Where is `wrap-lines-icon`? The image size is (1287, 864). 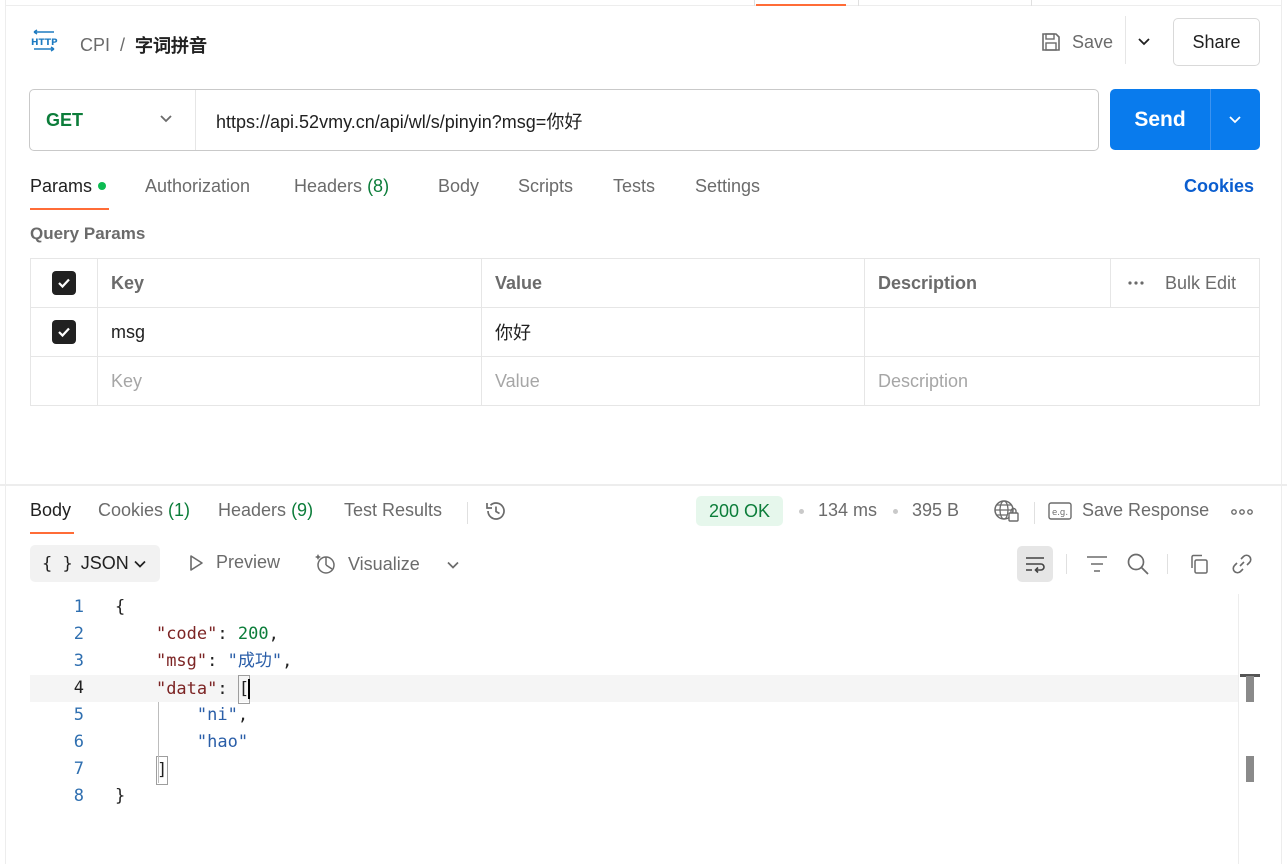
wrap-lines-icon is located at coordinates (1035, 565).